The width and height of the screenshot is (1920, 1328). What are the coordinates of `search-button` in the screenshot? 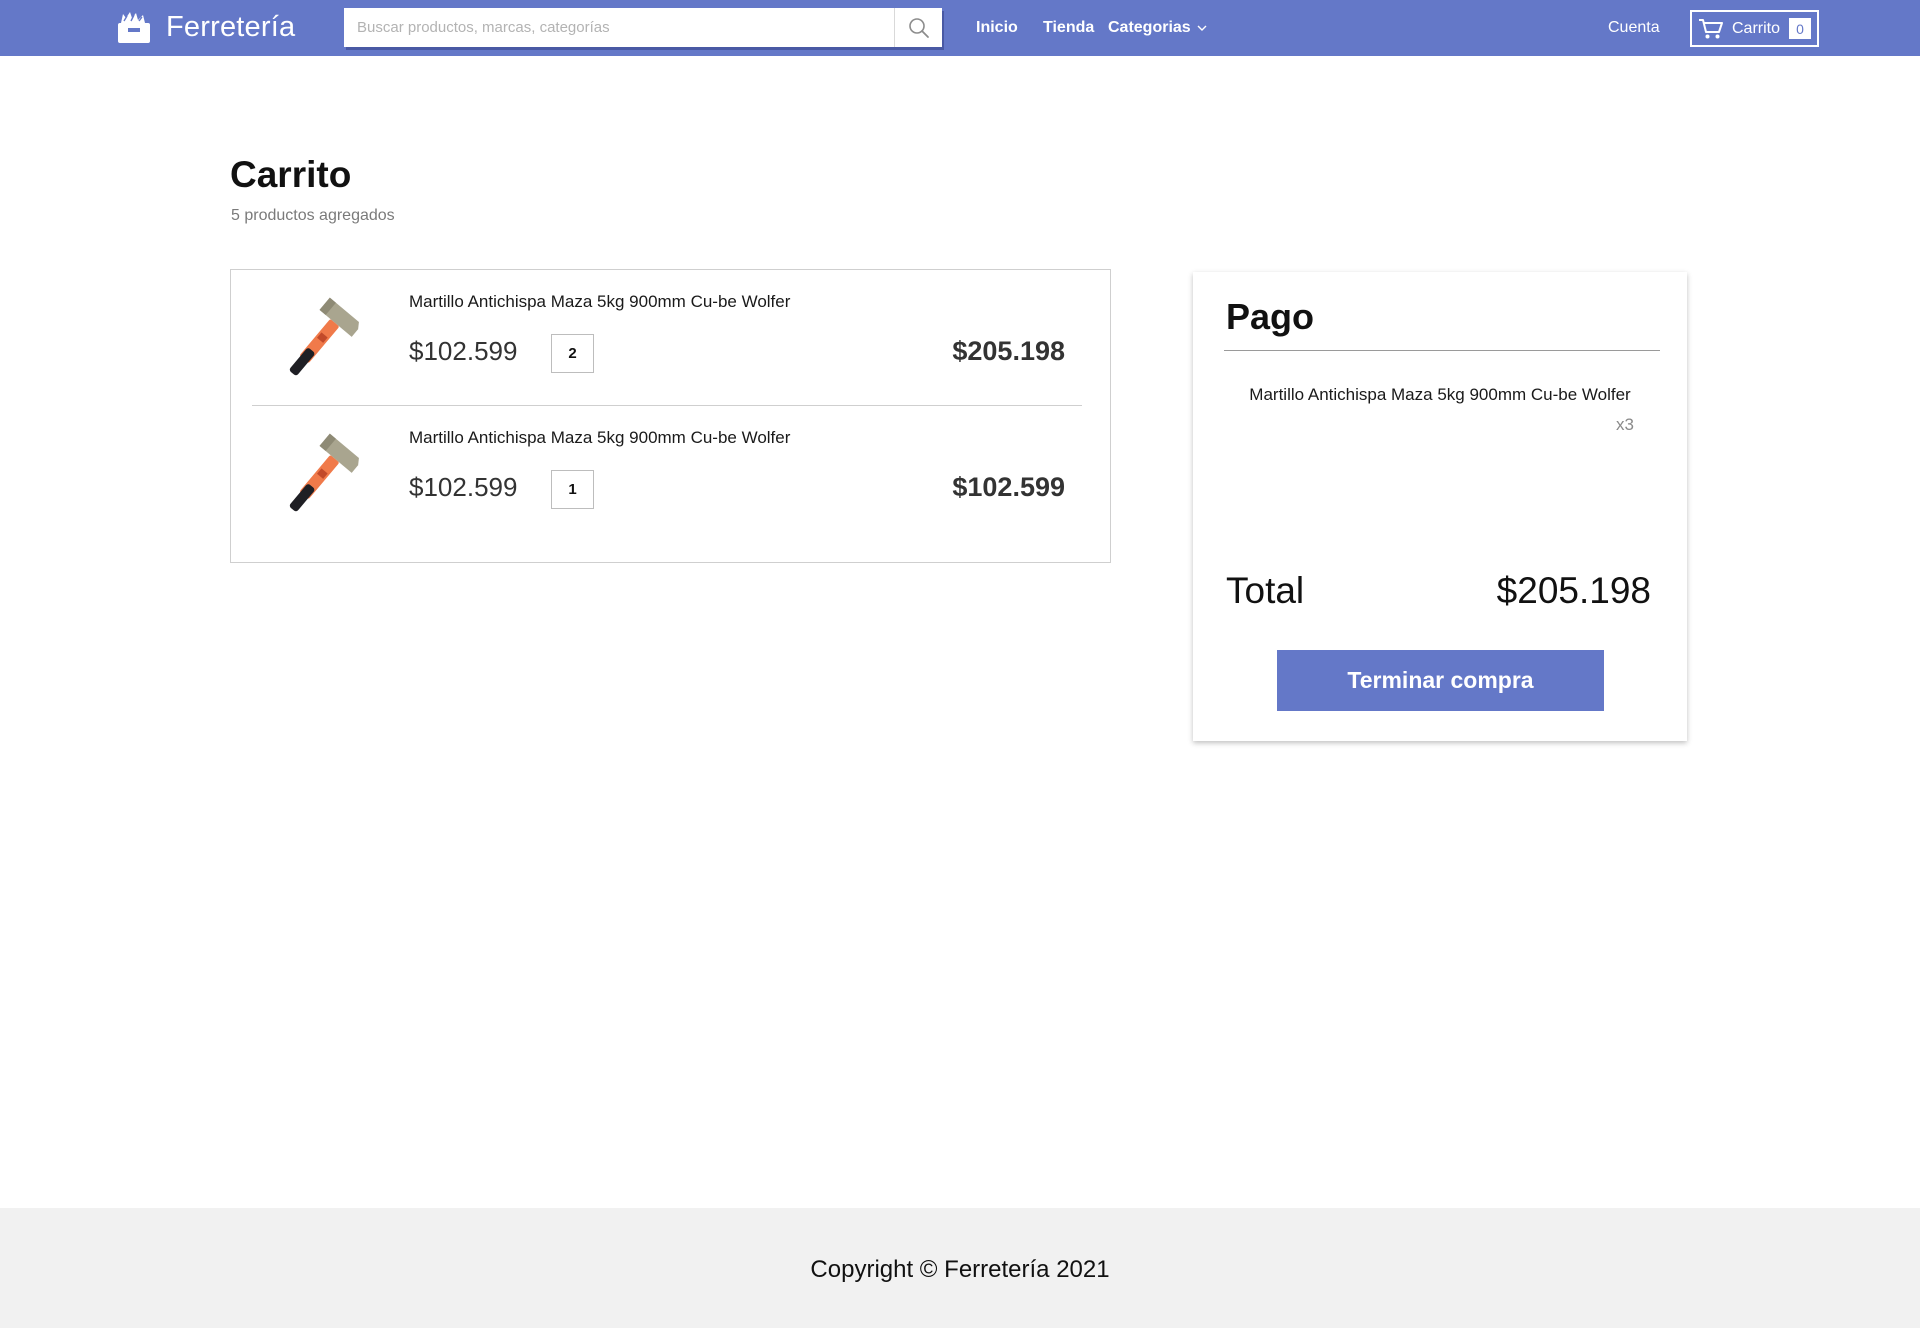 It's located at (918, 27).